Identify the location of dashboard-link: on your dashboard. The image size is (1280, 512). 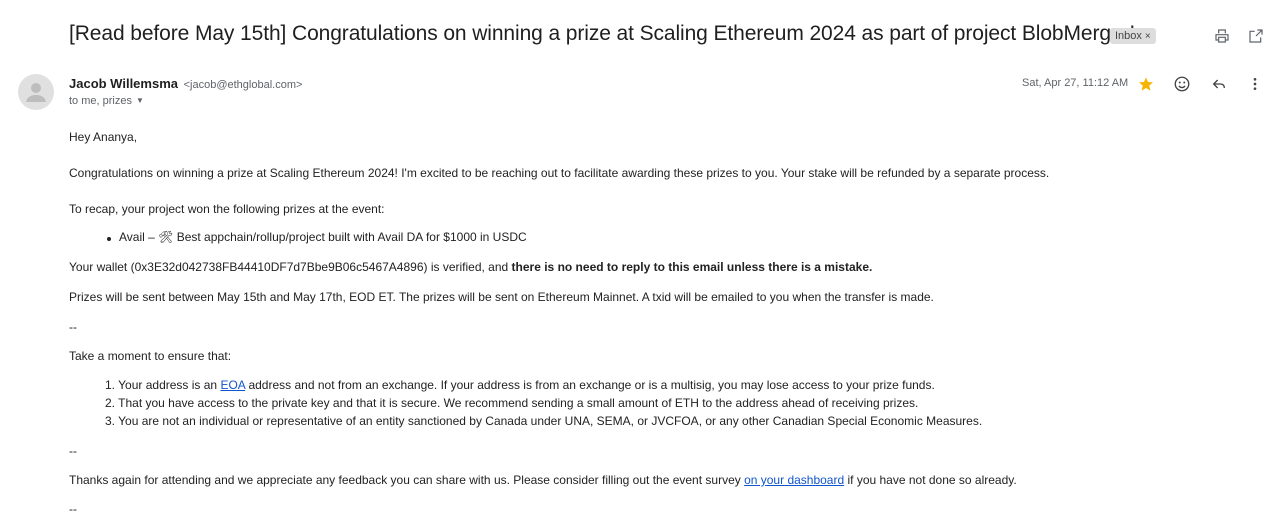
(794, 480).